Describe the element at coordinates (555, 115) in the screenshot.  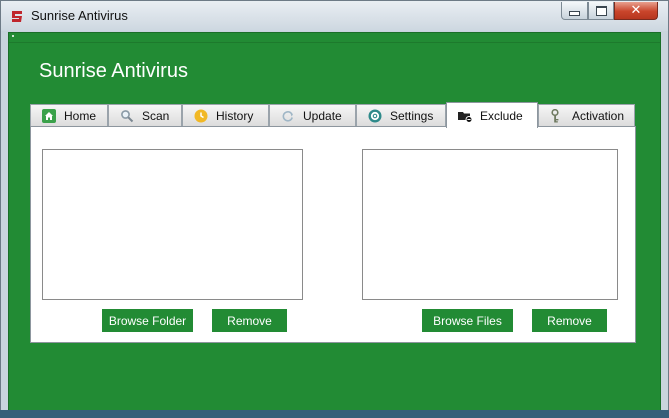
I see `key-icon` at that location.